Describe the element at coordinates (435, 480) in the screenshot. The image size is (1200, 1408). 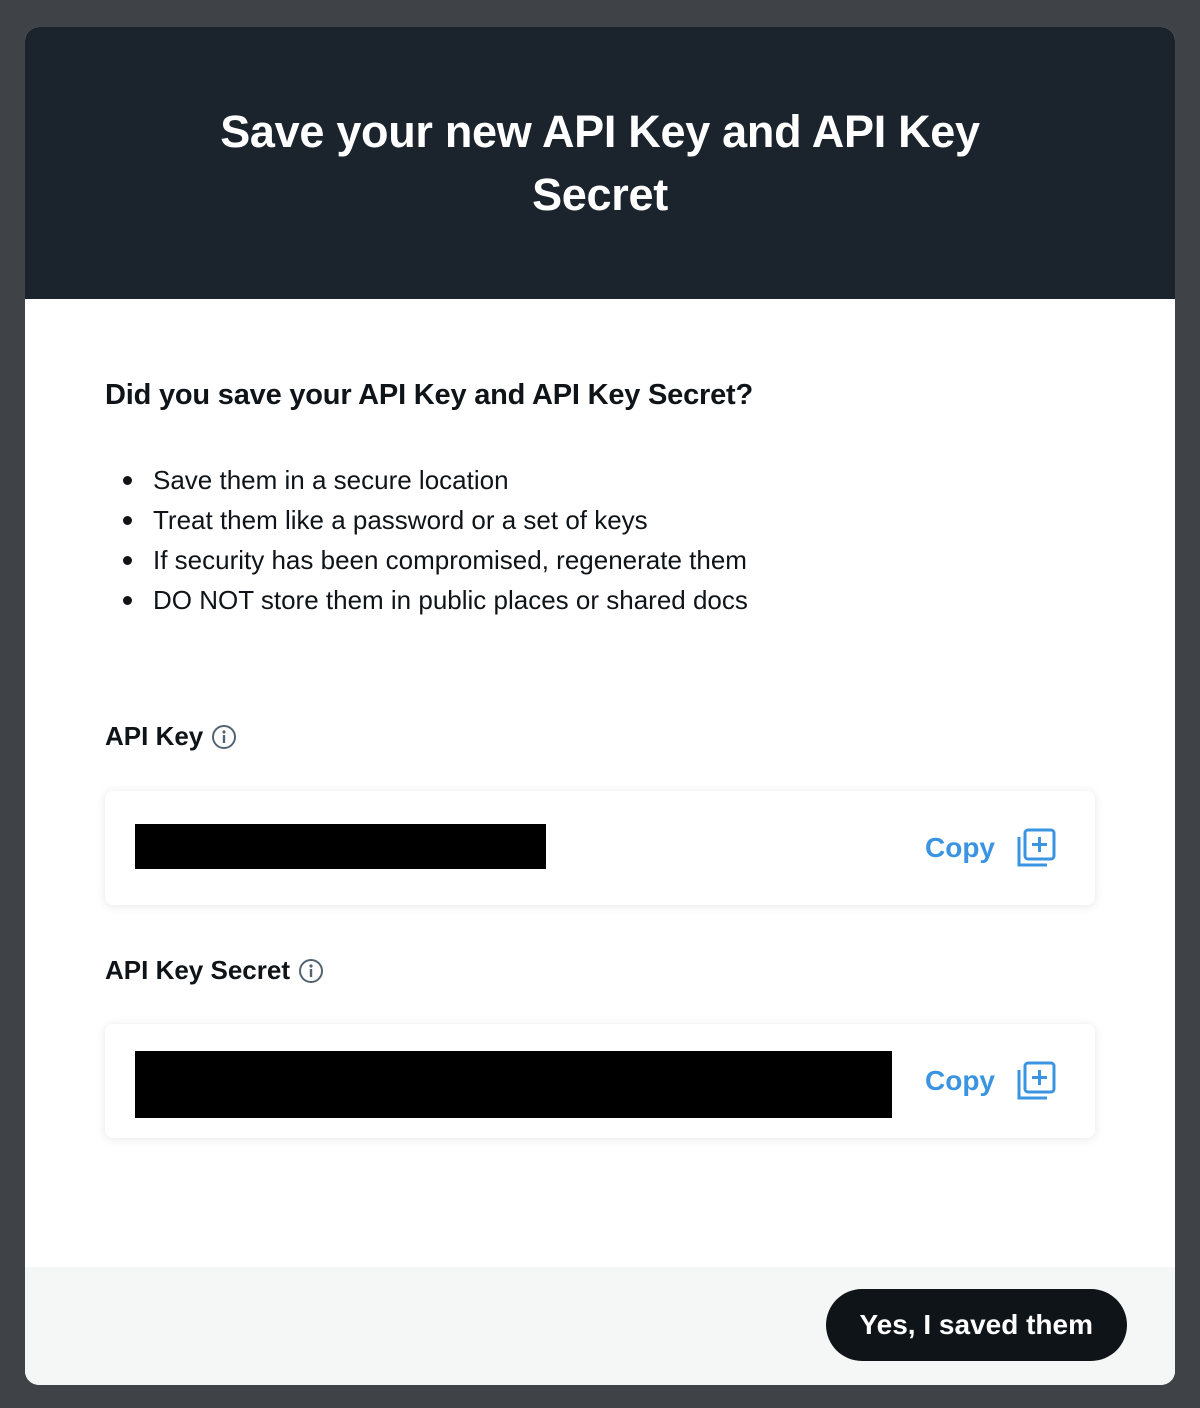
I see `list-item: Save them in a secure location` at that location.